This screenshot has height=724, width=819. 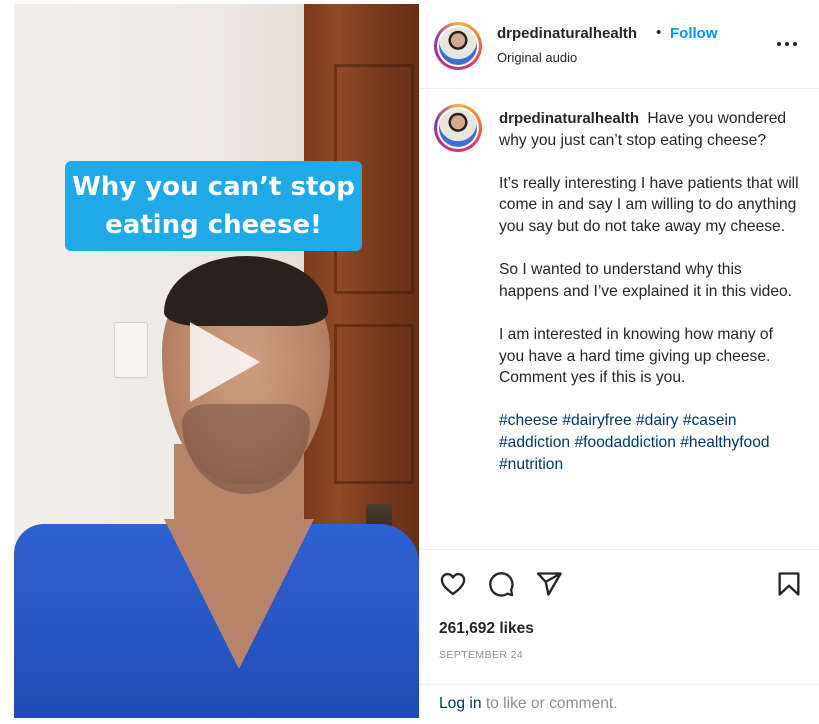 I want to click on login-link: Log in, so click(x=460, y=703).